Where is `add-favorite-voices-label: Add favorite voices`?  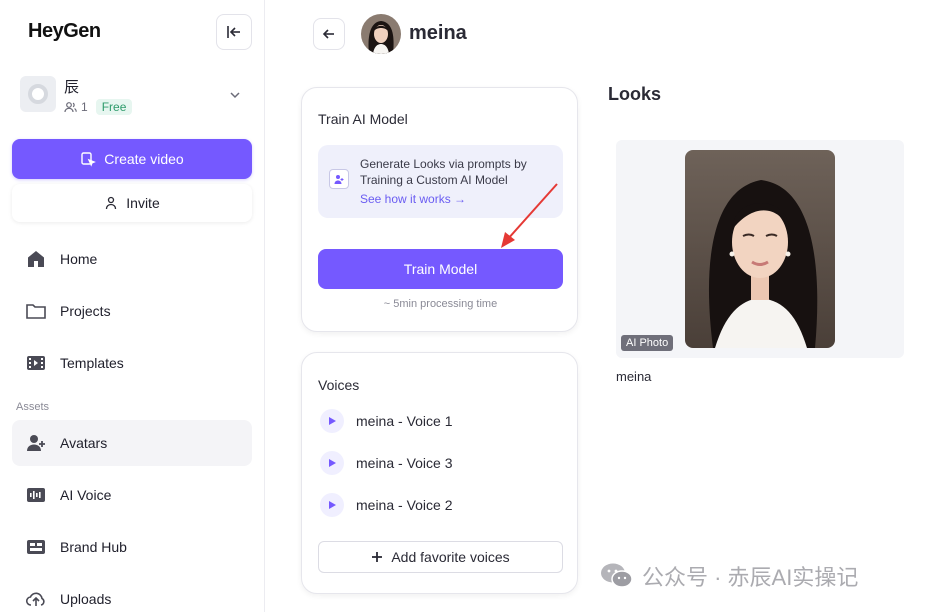 add-favorite-voices-label: Add favorite voices is located at coordinates (450, 557).